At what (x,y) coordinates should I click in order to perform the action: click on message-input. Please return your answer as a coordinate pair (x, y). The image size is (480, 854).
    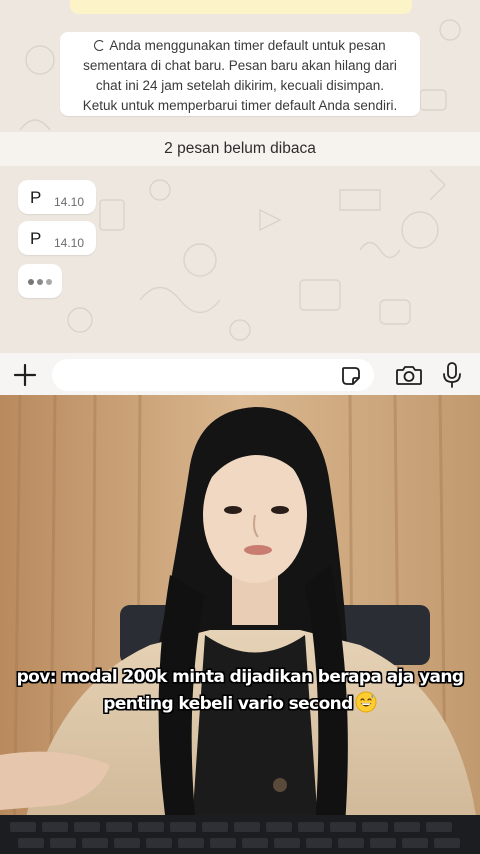
    Looking at the image, I should click on (213, 375).